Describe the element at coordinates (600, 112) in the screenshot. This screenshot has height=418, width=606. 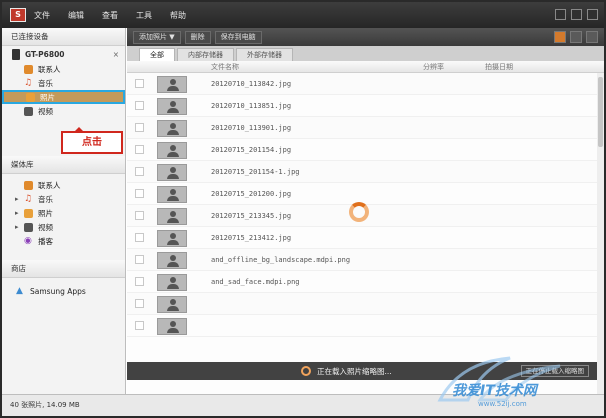
I see `scroll-thumb` at that location.